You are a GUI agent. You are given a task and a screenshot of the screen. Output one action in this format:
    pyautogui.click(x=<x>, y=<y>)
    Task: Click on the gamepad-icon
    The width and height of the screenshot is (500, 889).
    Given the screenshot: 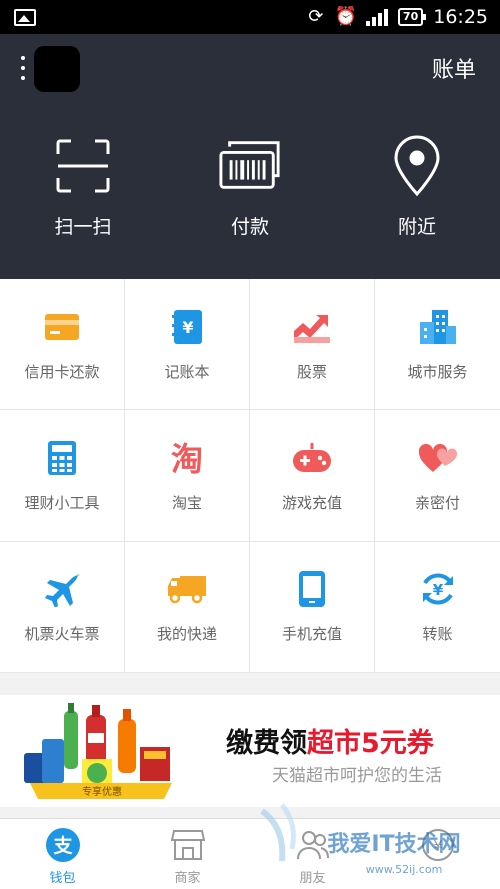 What is the action you would take?
    pyautogui.click(x=312, y=458)
    